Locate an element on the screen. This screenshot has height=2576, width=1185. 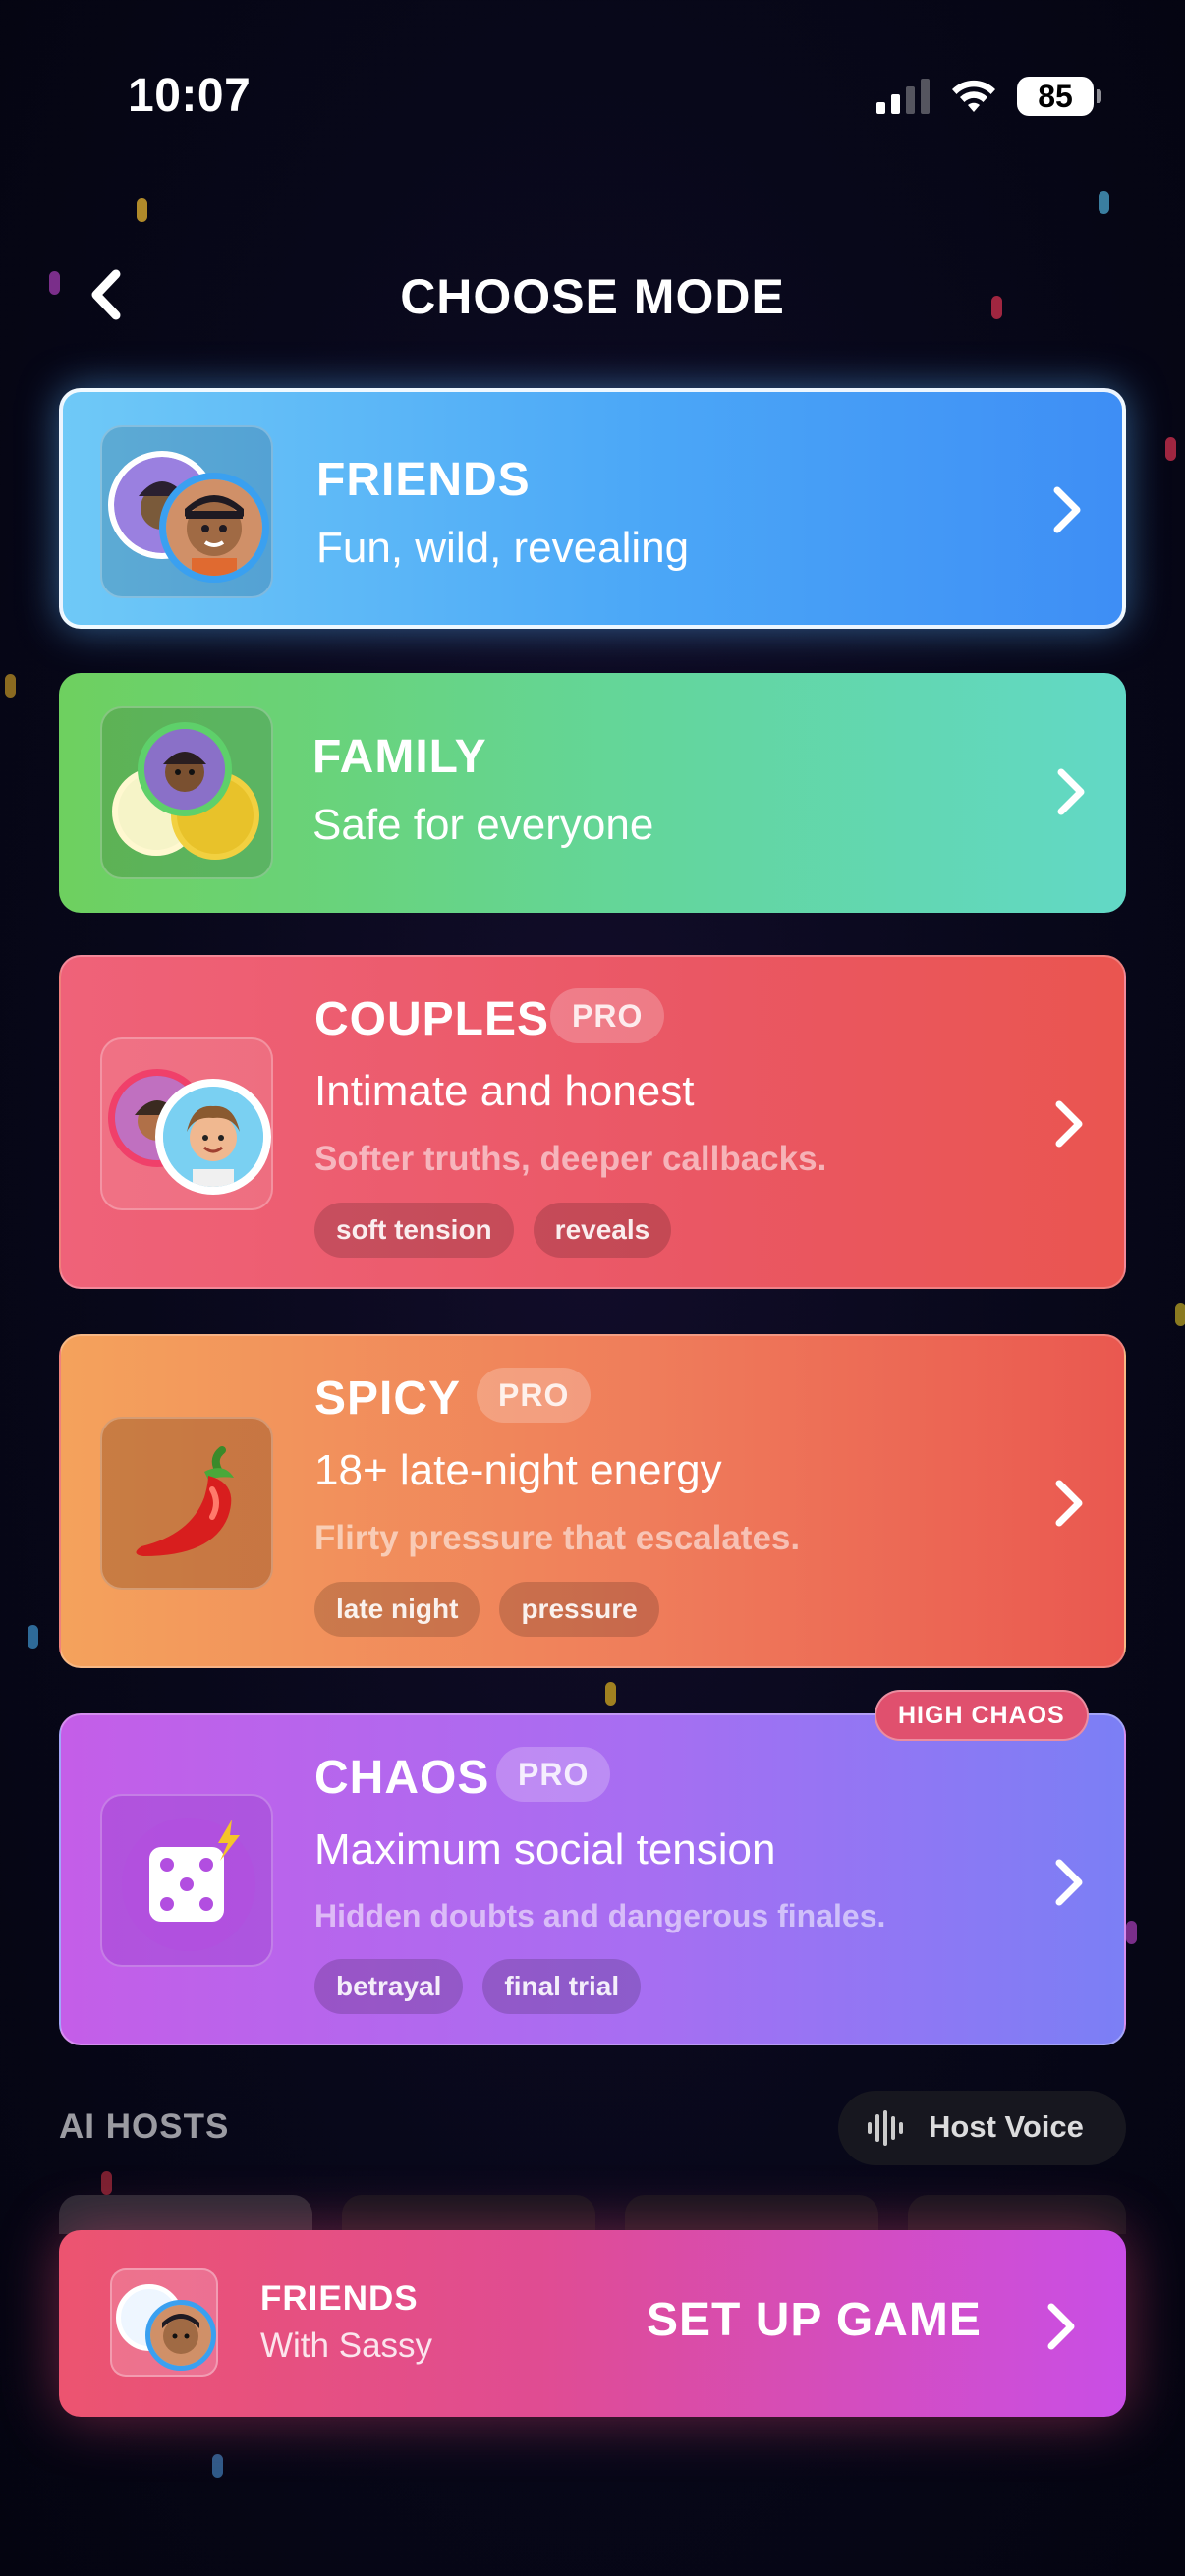
ai-hosts-heading: AI HOSTS is located at coordinates (145, 2126).